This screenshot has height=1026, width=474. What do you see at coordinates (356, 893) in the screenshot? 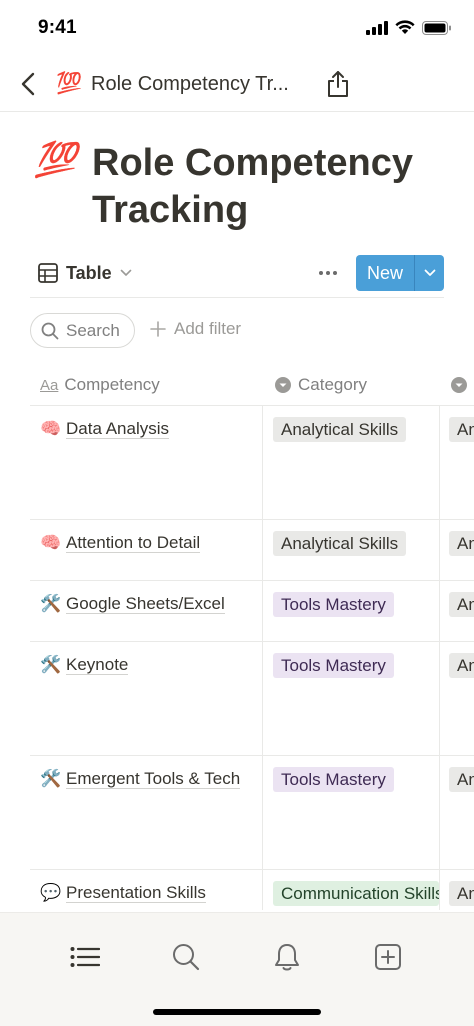
I see `category-tag: Communication Skills` at bounding box center [356, 893].